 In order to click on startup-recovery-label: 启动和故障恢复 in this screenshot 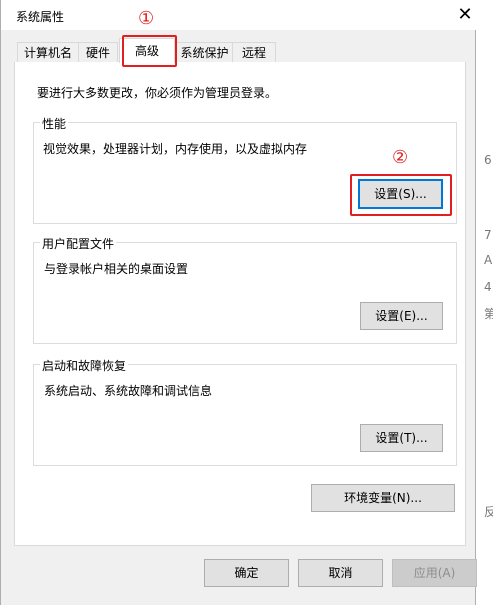, I will do `click(84, 365)`.